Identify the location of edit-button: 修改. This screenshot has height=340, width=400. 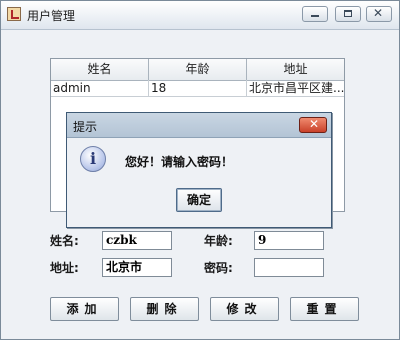
(244, 309).